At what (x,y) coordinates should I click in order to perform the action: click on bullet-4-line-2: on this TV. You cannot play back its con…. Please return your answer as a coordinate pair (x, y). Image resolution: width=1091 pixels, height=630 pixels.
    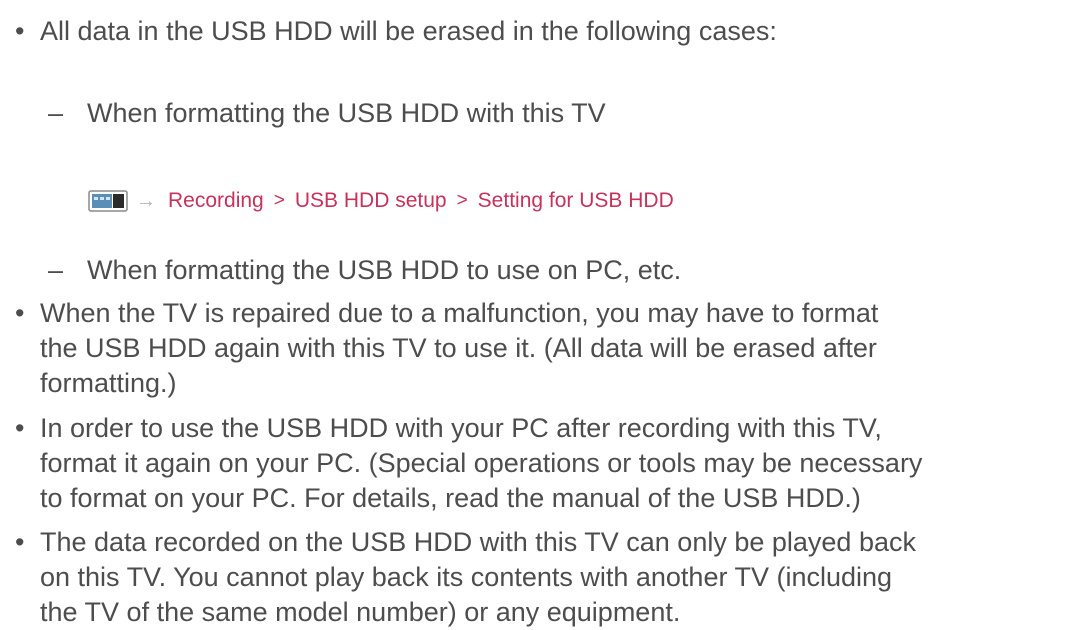
    Looking at the image, I should click on (466, 577).